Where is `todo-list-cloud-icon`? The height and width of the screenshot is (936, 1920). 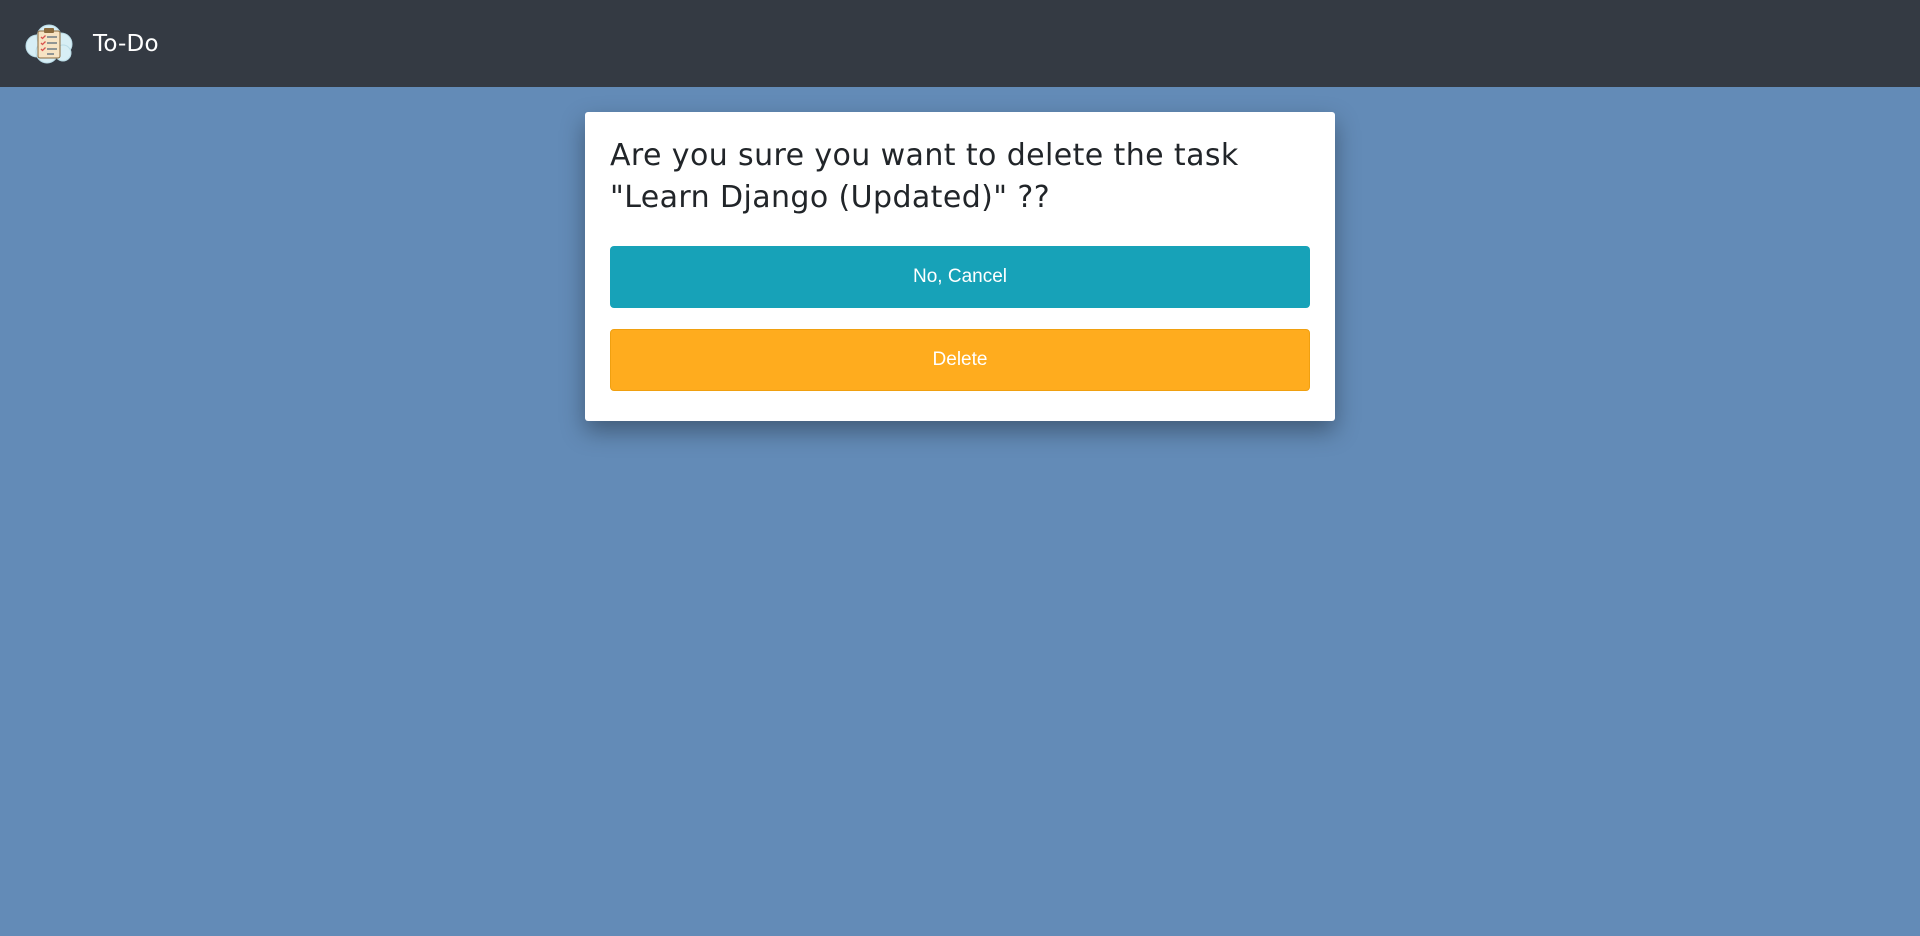 todo-list-cloud-icon is located at coordinates (49, 44).